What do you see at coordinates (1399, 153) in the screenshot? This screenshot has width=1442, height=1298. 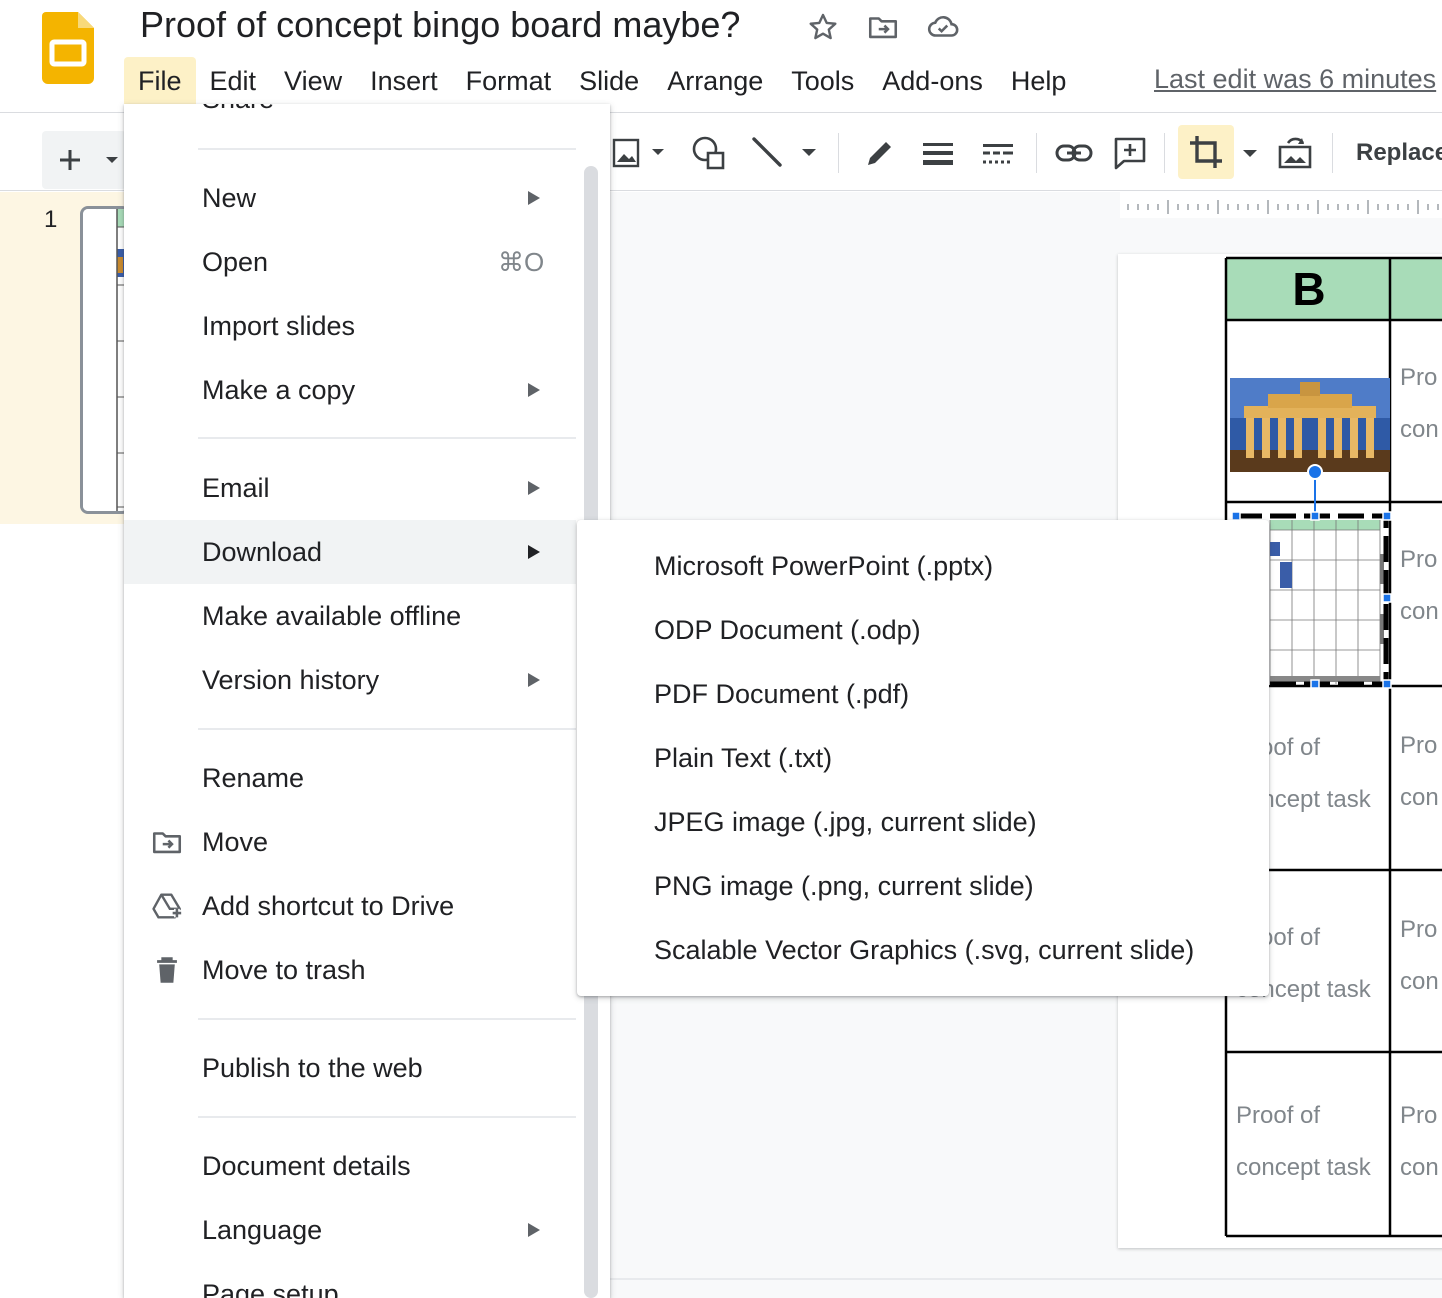 I see `replace-image-button: Replace` at bounding box center [1399, 153].